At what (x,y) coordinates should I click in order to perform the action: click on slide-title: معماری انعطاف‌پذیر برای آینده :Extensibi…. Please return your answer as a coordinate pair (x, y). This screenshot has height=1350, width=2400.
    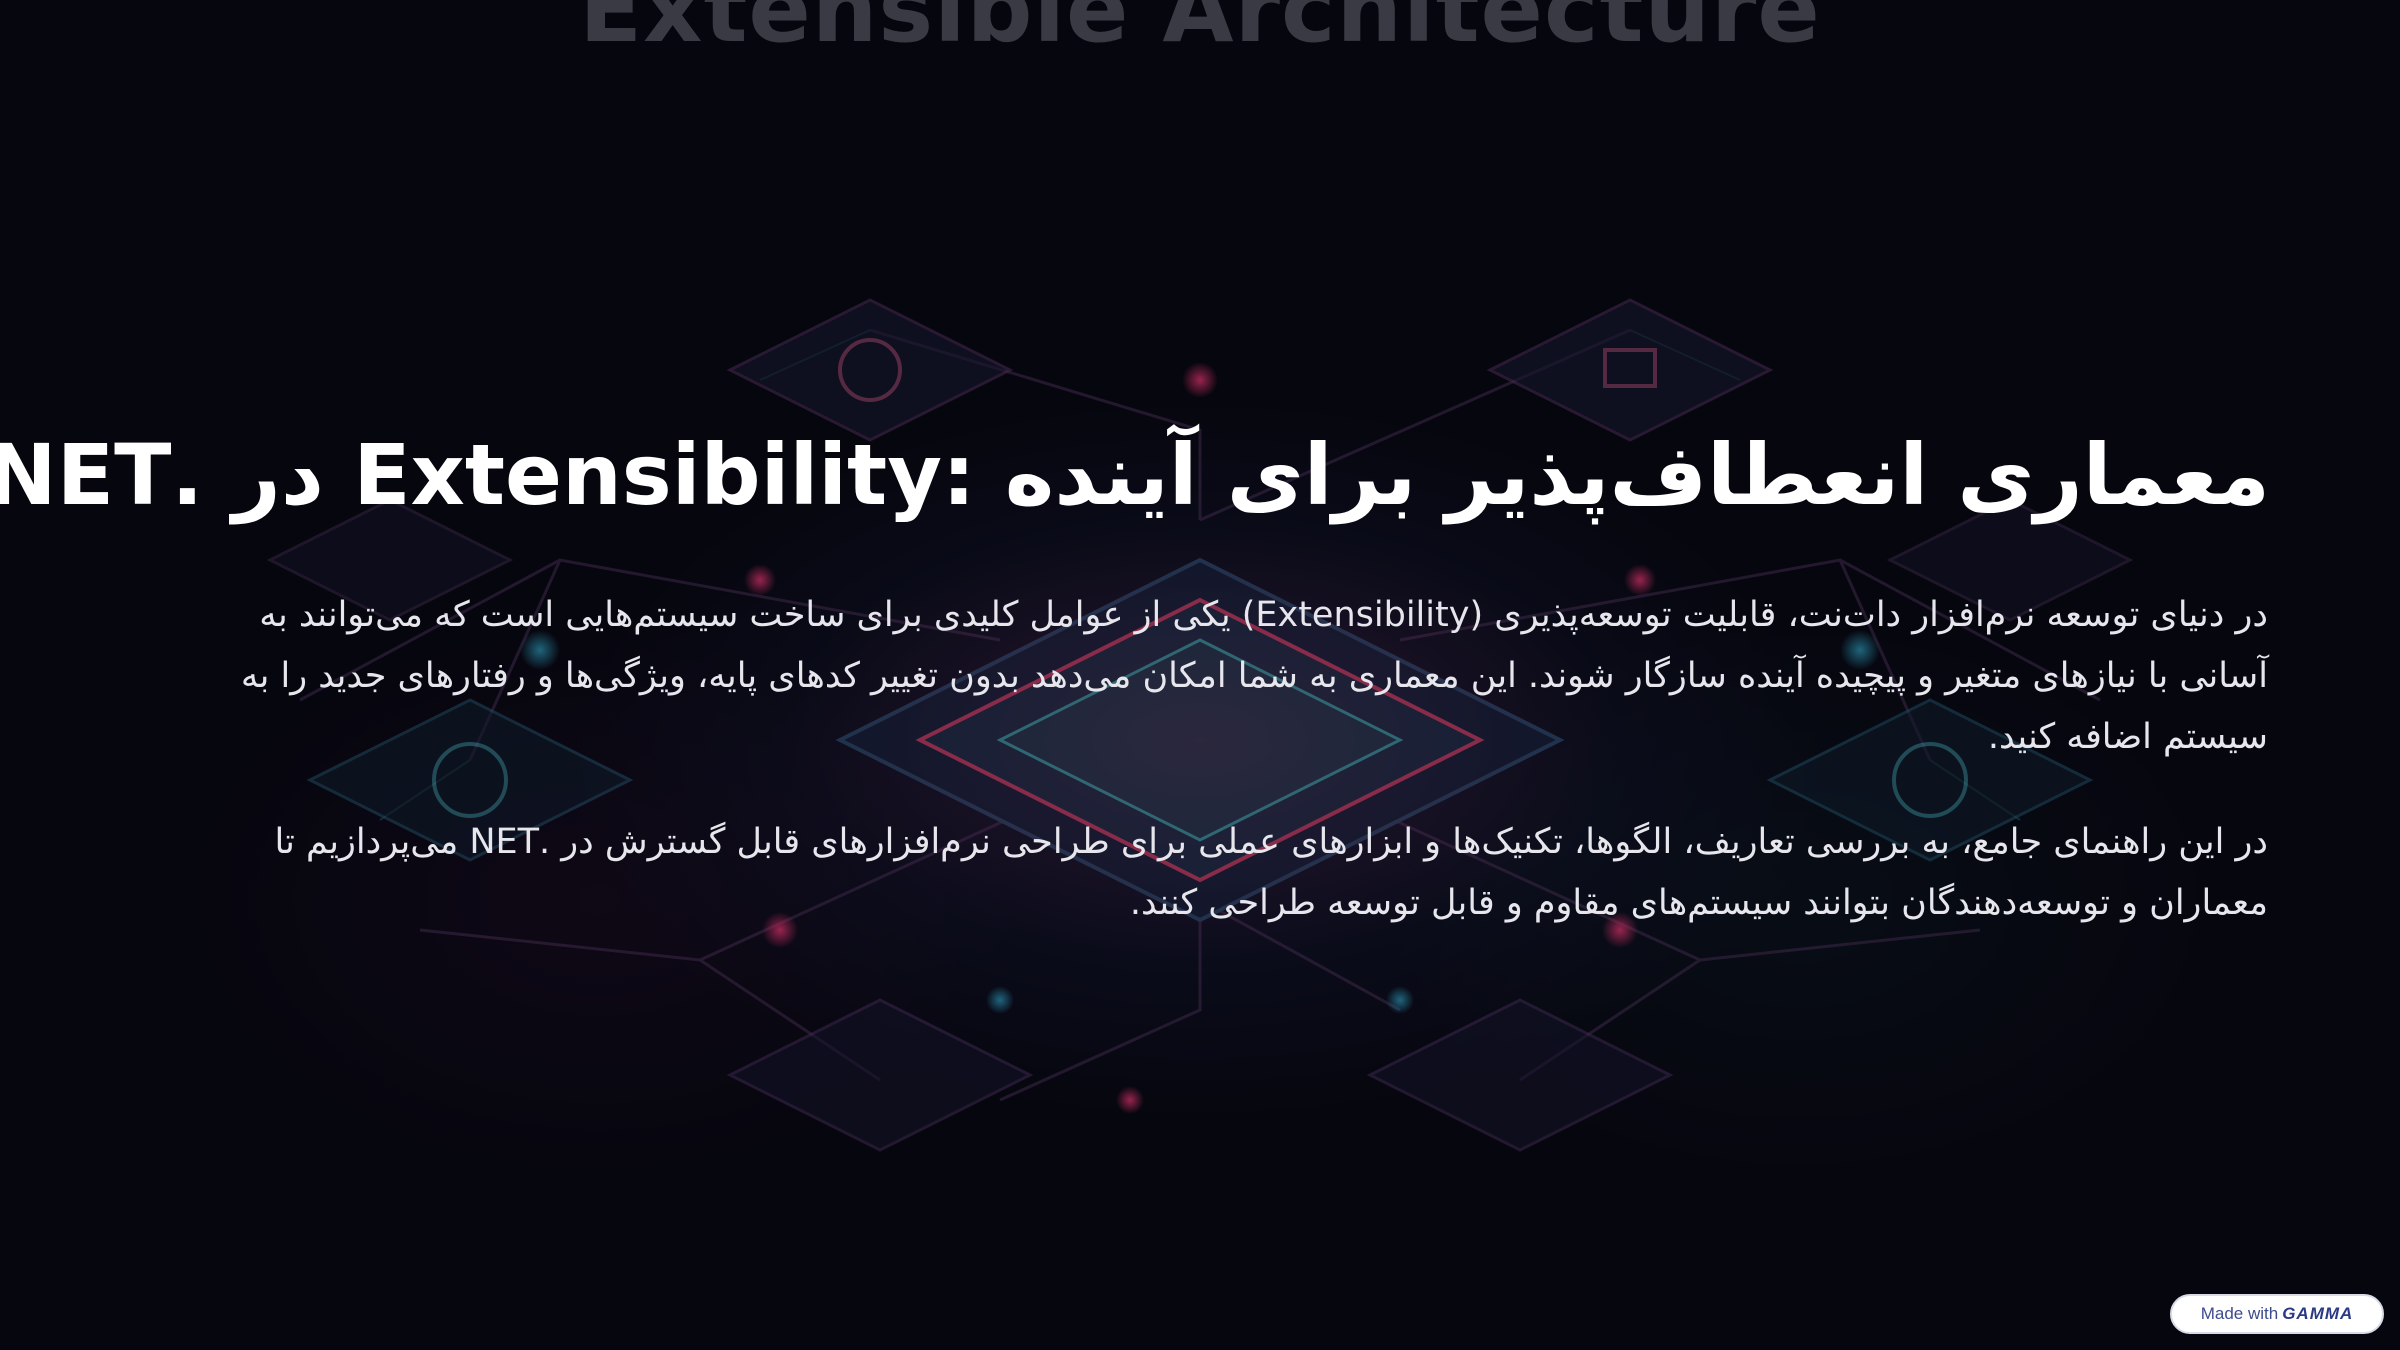
    Looking at the image, I should click on (1135, 475).